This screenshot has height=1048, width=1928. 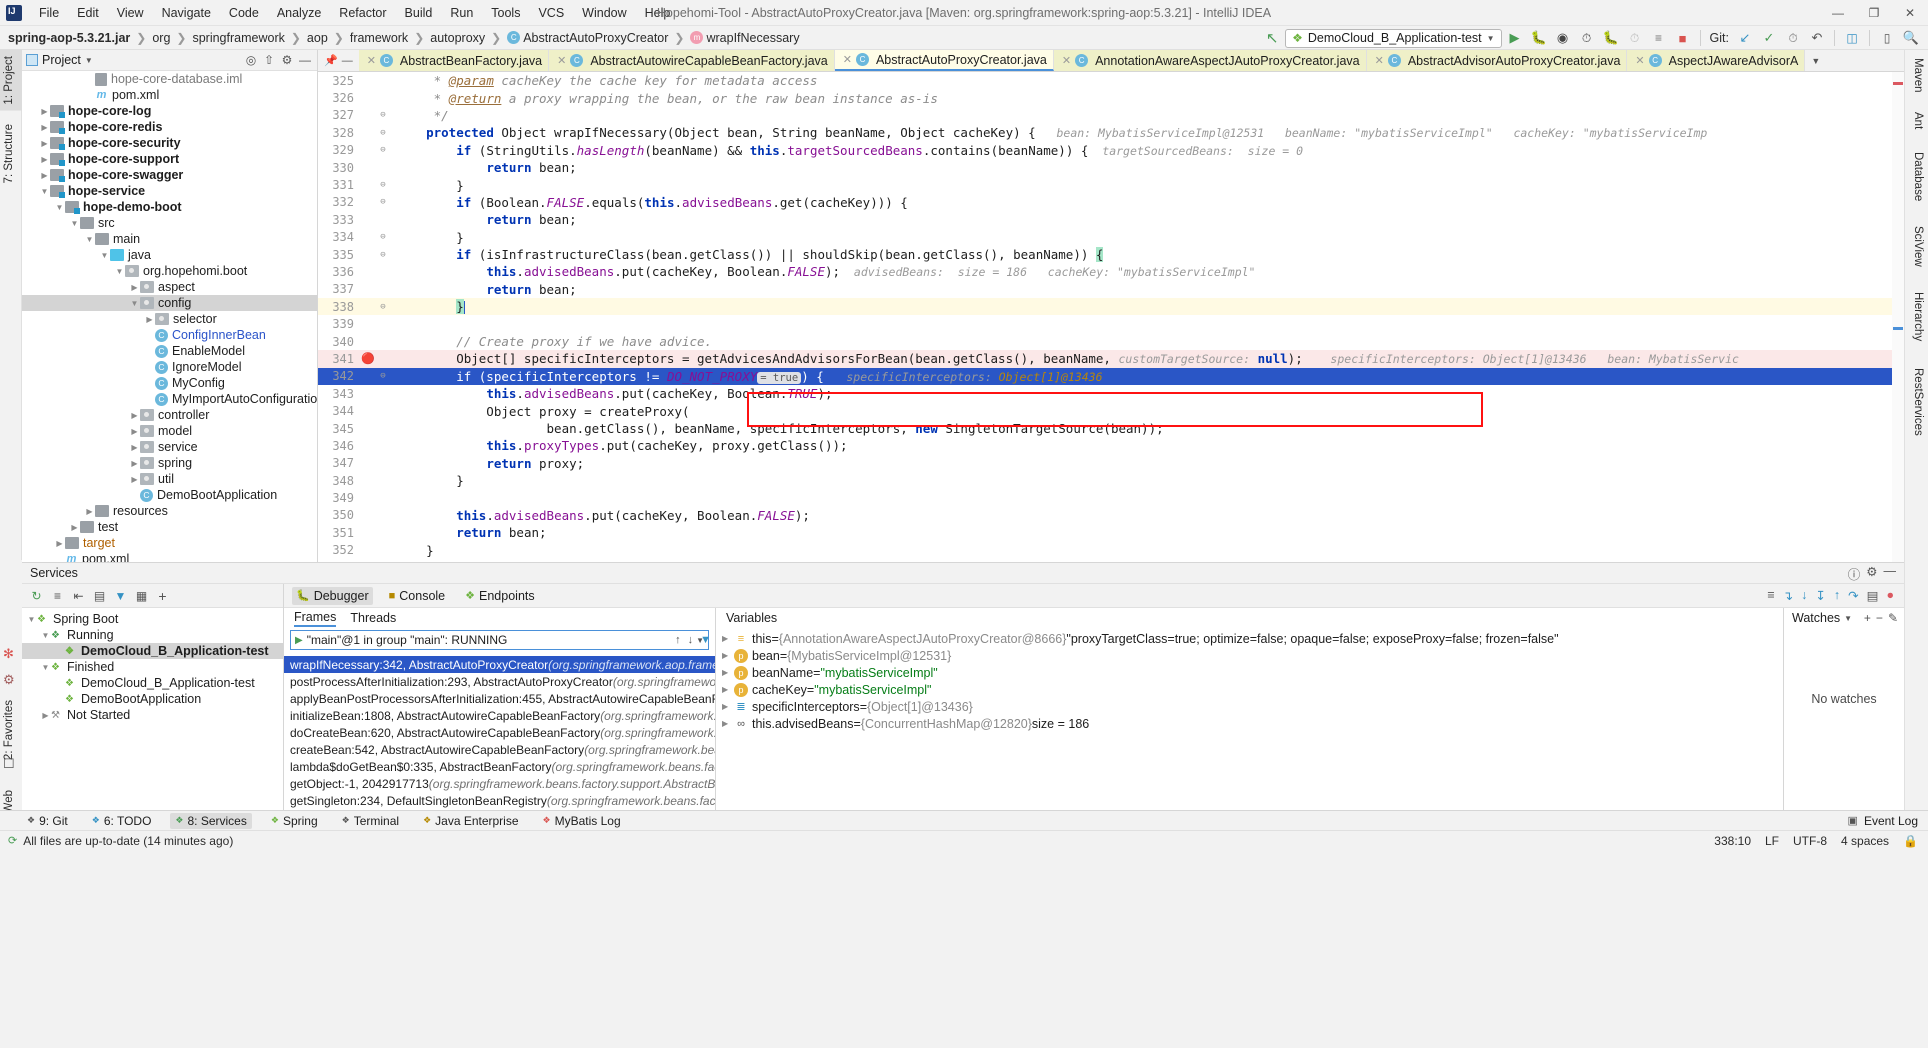 What do you see at coordinates (1769, 38) in the screenshot?
I see `git-commit-icon: ✓` at bounding box center [1769, 38].